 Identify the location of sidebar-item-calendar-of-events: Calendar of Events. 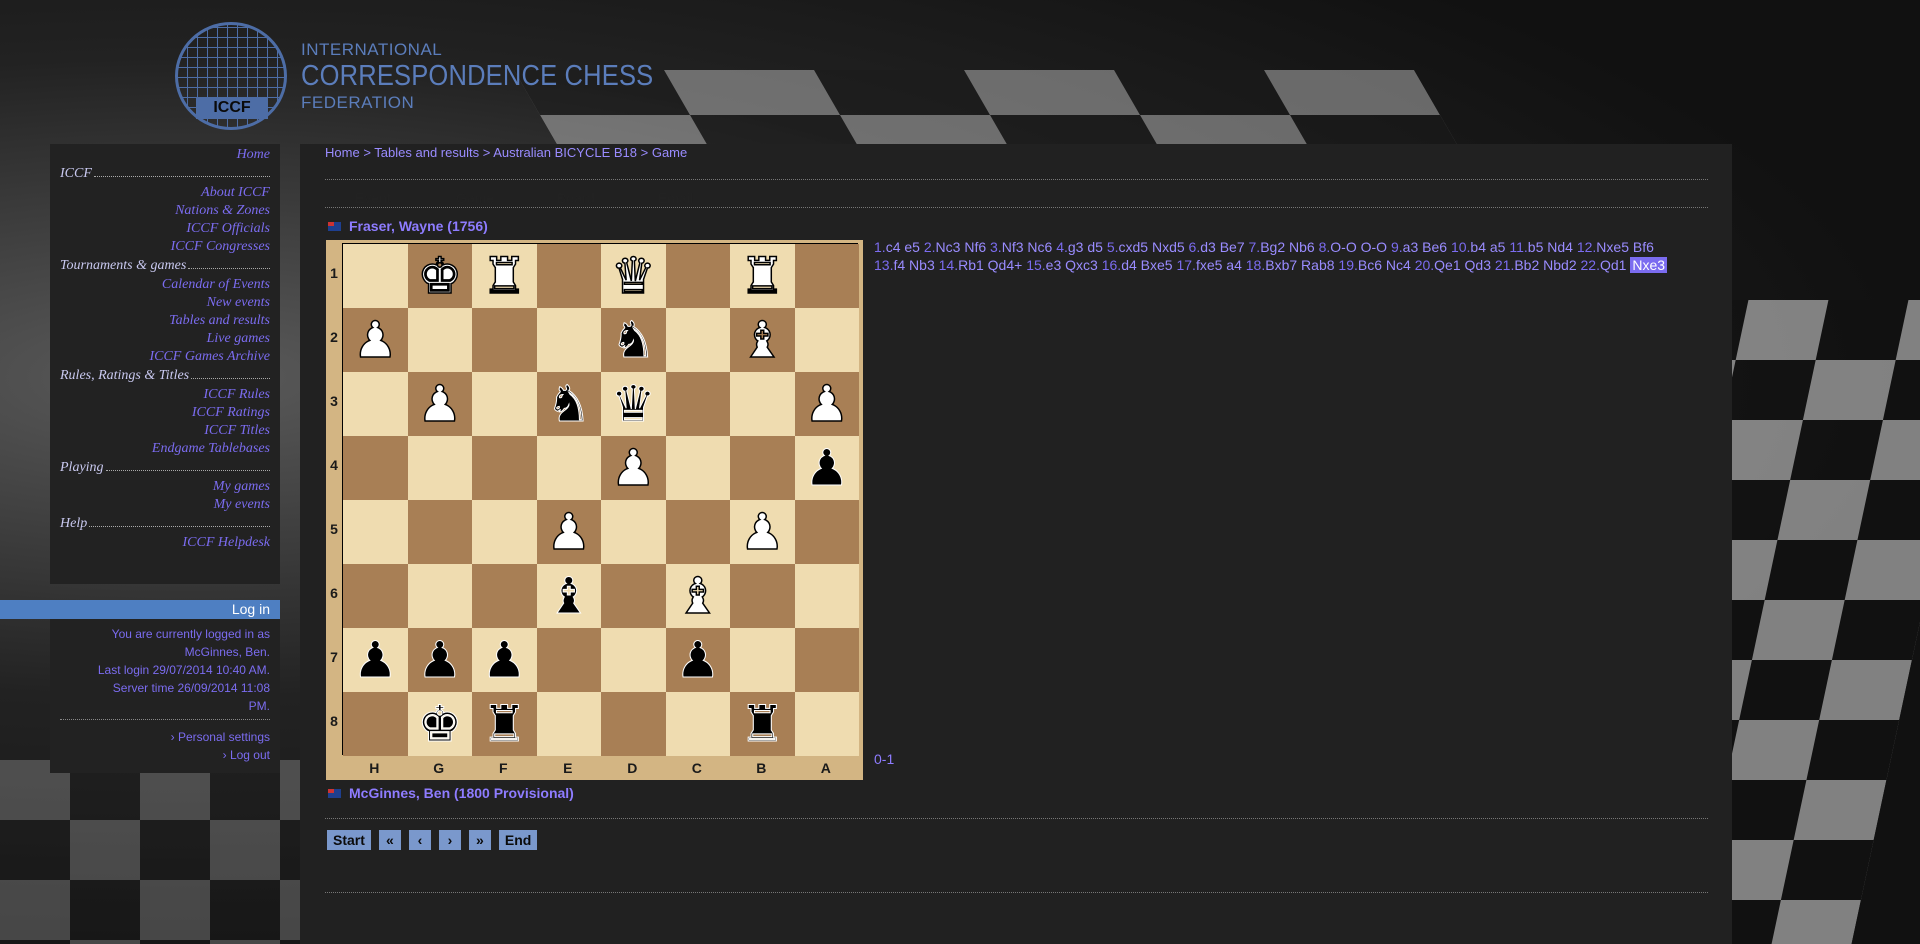
(165, 285).